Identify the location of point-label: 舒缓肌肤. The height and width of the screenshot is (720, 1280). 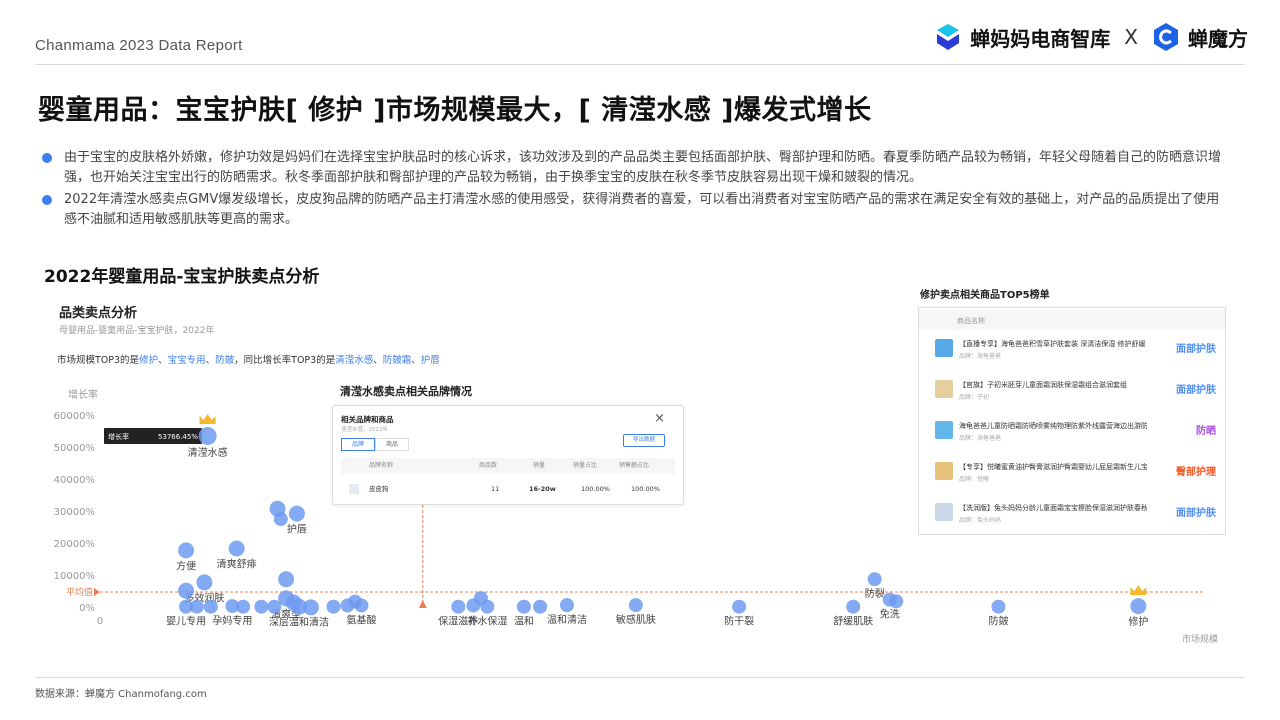
(853, 621).